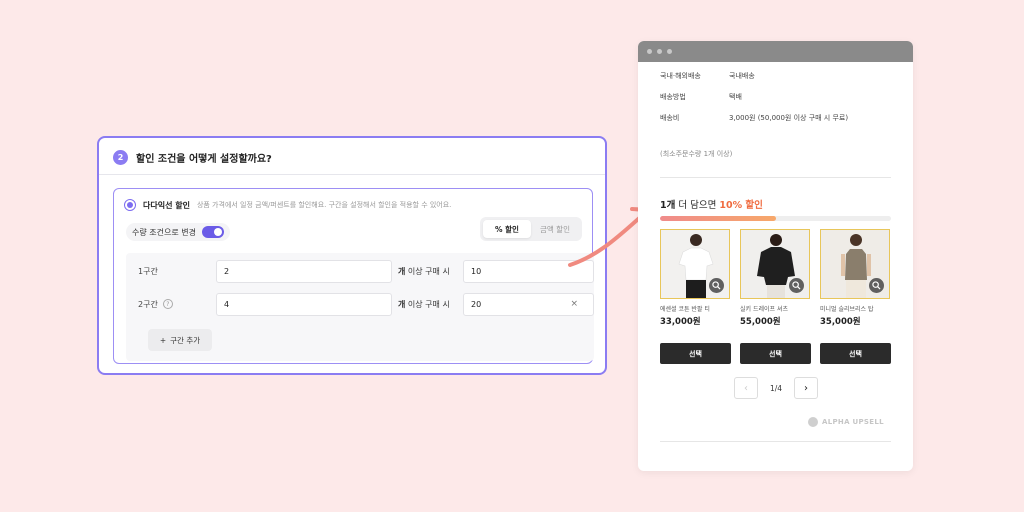 Image resolution: width=1024 pixels, height=512 pixels. I want to click on product-name: 실키 드레이프 셔츠, so click(764, 309).